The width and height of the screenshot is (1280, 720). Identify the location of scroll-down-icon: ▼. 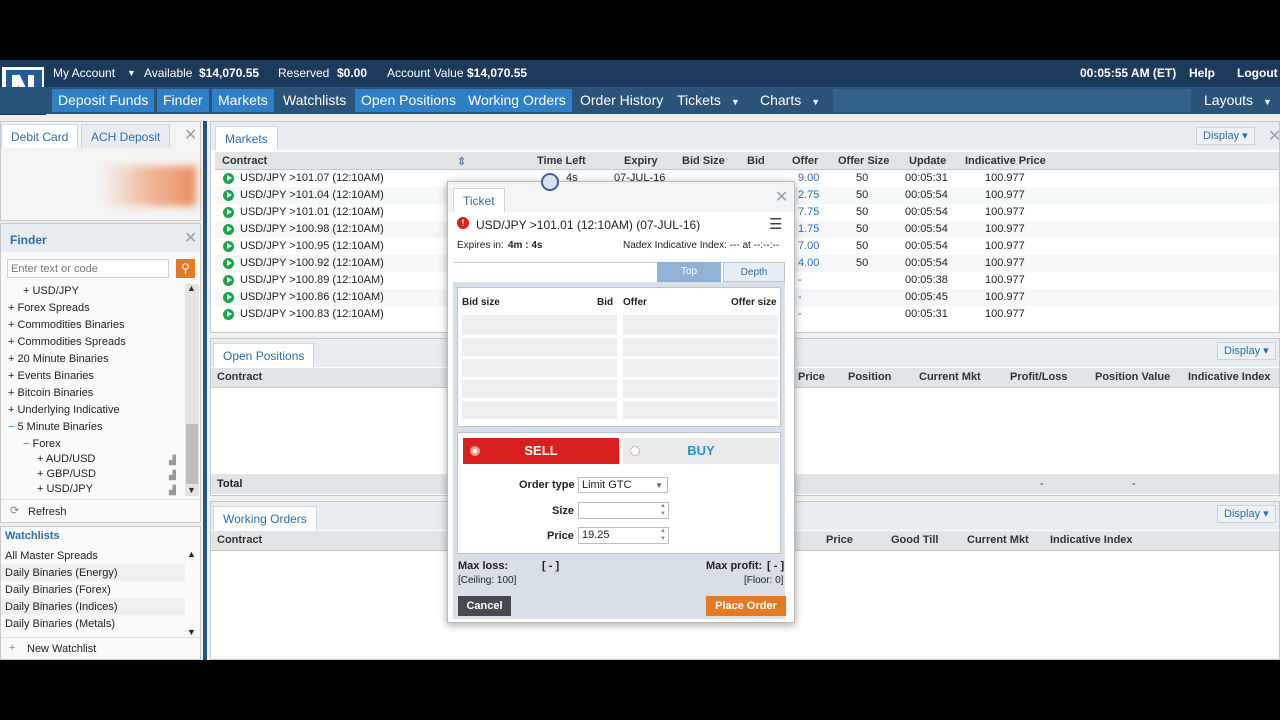
(191, 490).